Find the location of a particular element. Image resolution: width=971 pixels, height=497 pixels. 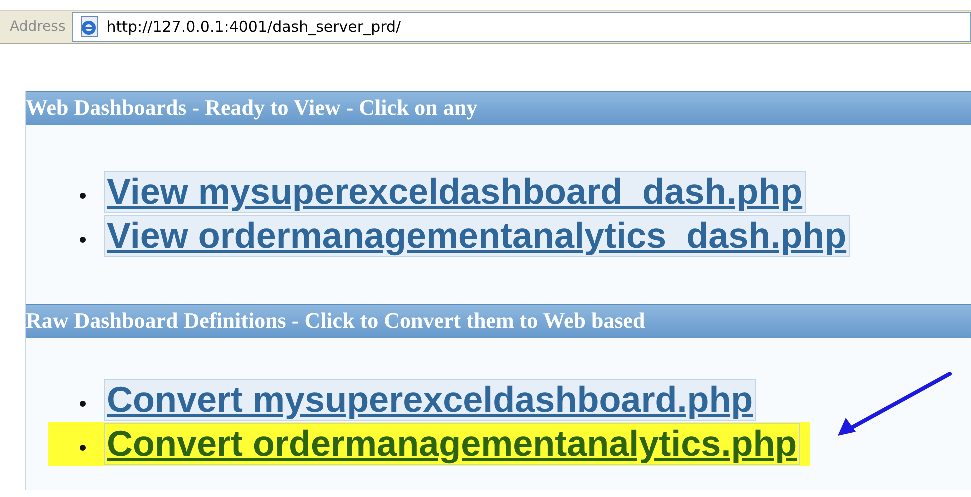

address-label: Address is located at coordinates (38, 27).